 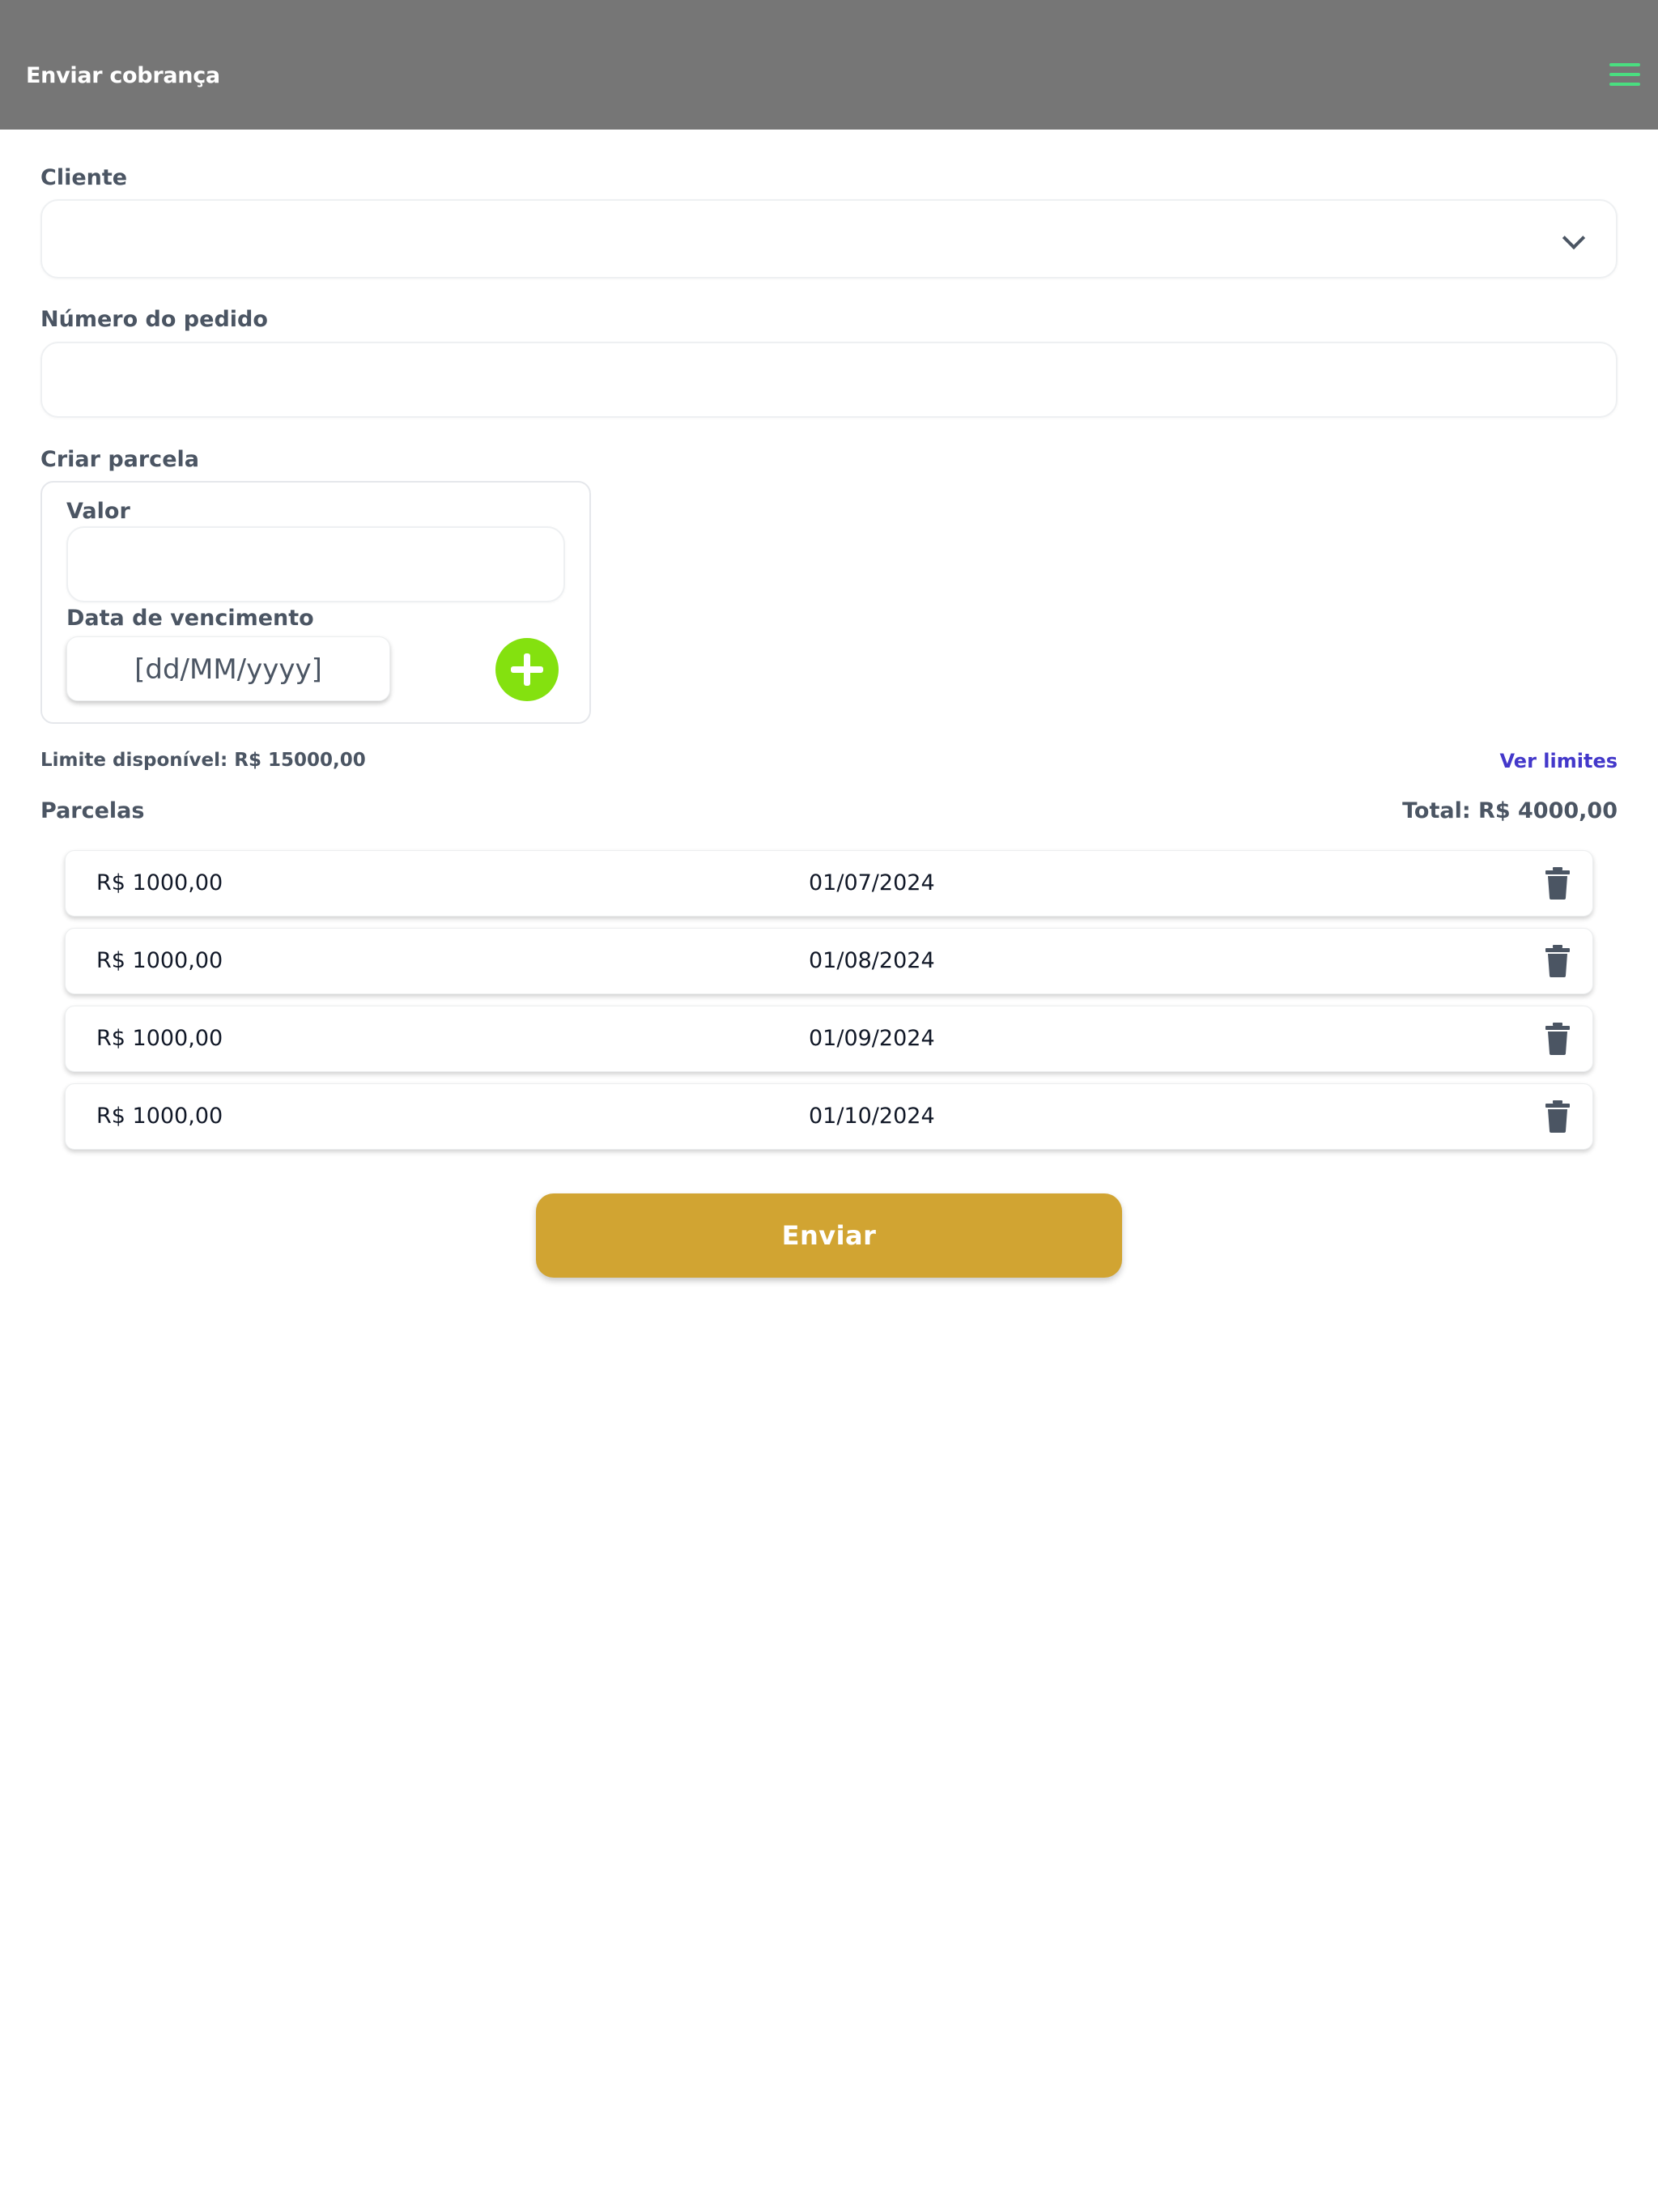 What do you see at coordinates (872, 883) in the screenshot?
I see `installment-due-date: 01/07/2024` at bounding box center [872, 883].